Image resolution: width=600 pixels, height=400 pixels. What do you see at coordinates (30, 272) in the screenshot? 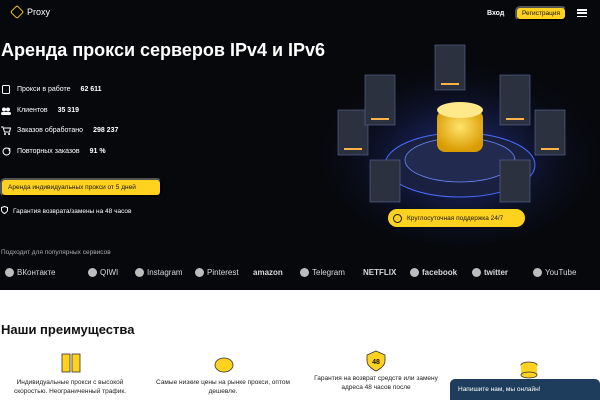
I see `brand-vk: ВКонтакте` at bounding box center [30, 272].